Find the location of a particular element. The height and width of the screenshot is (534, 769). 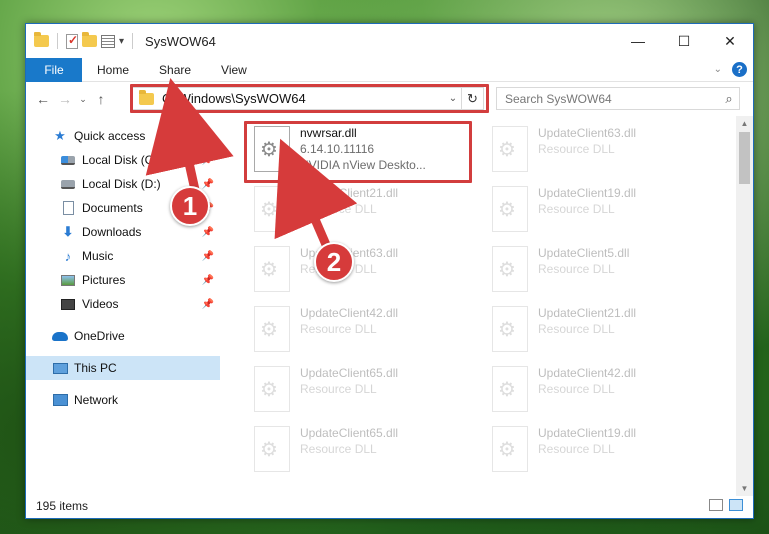

cloud-icon is located at coordinates (60, 336).